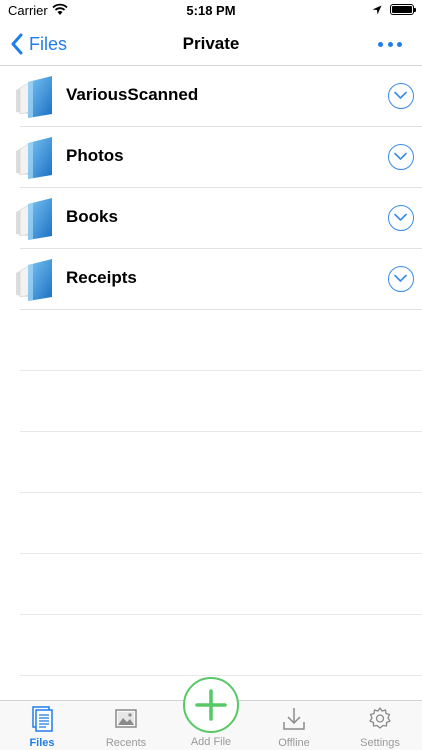  I want to click on download-icon, so click(294, 719).